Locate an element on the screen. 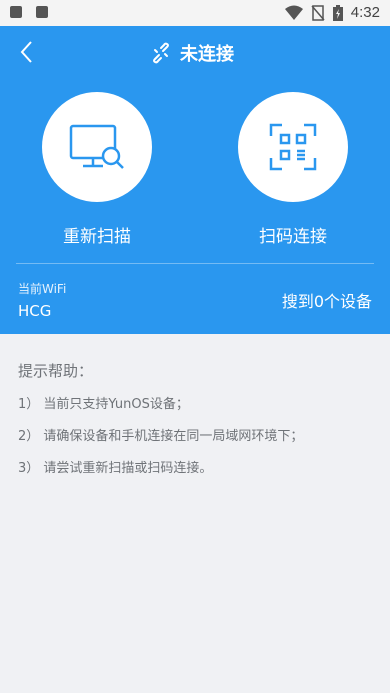 The image size is (390, 693). wifi-caption: 当前WiFi is located at coordinates (42, 289).